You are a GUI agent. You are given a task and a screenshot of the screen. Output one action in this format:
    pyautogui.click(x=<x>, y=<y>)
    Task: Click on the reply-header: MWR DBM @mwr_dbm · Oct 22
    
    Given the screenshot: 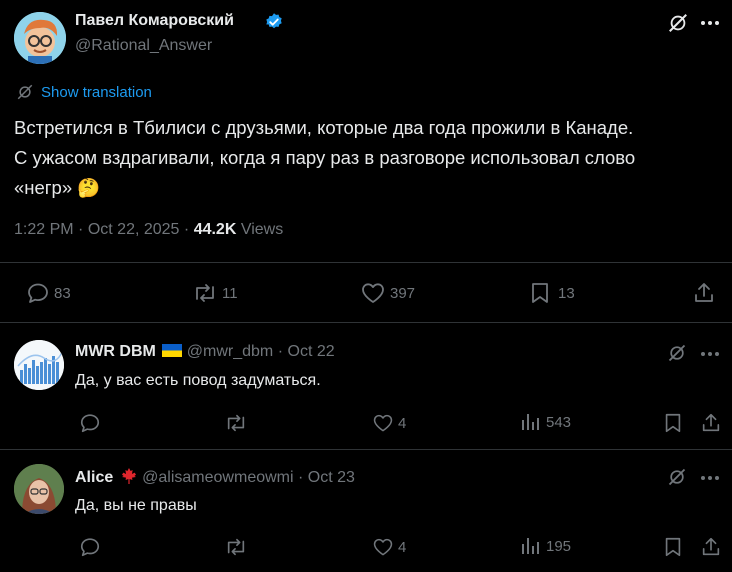 What is the action you would take?
    pyautogui.click(x=205, y=352)
    